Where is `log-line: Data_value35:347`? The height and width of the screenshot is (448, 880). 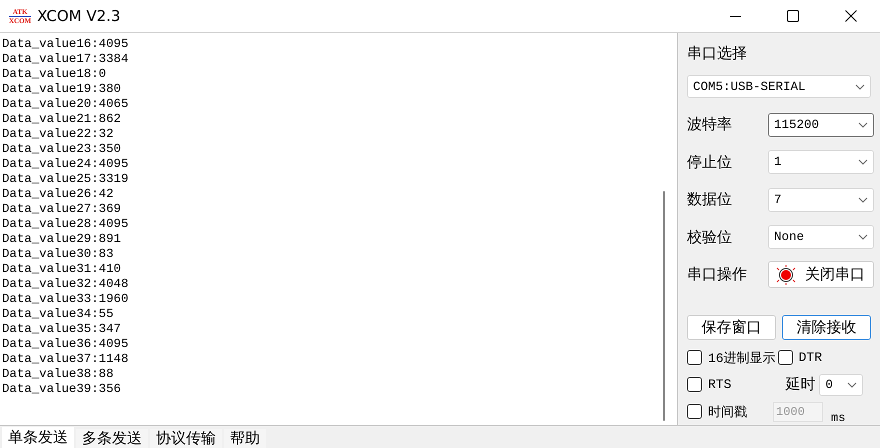 log-line: Data_value35:347 is located at coordinates (62, 329).